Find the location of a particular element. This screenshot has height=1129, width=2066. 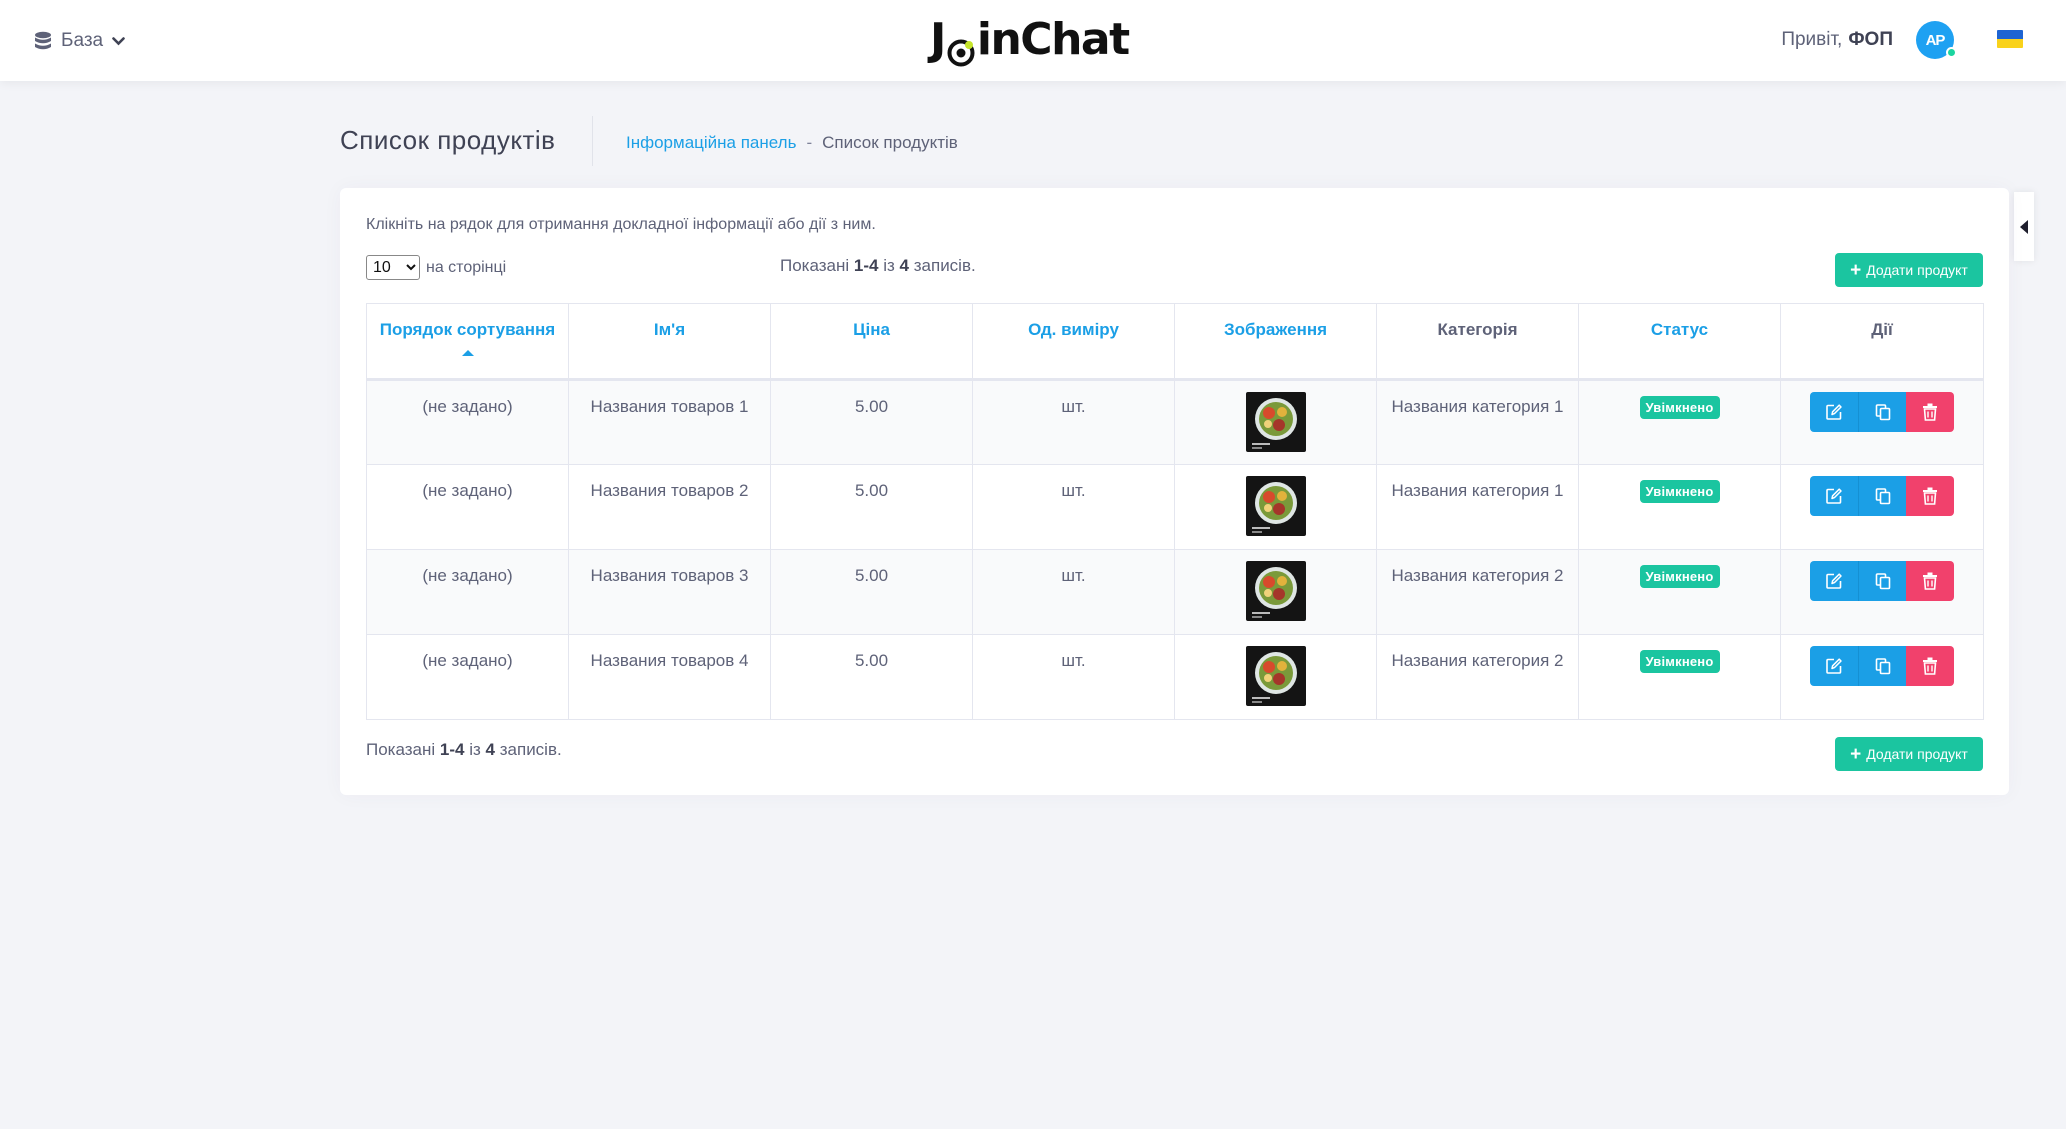

column-header-unit: Од. виміру is located at coordinates (1073, 342).